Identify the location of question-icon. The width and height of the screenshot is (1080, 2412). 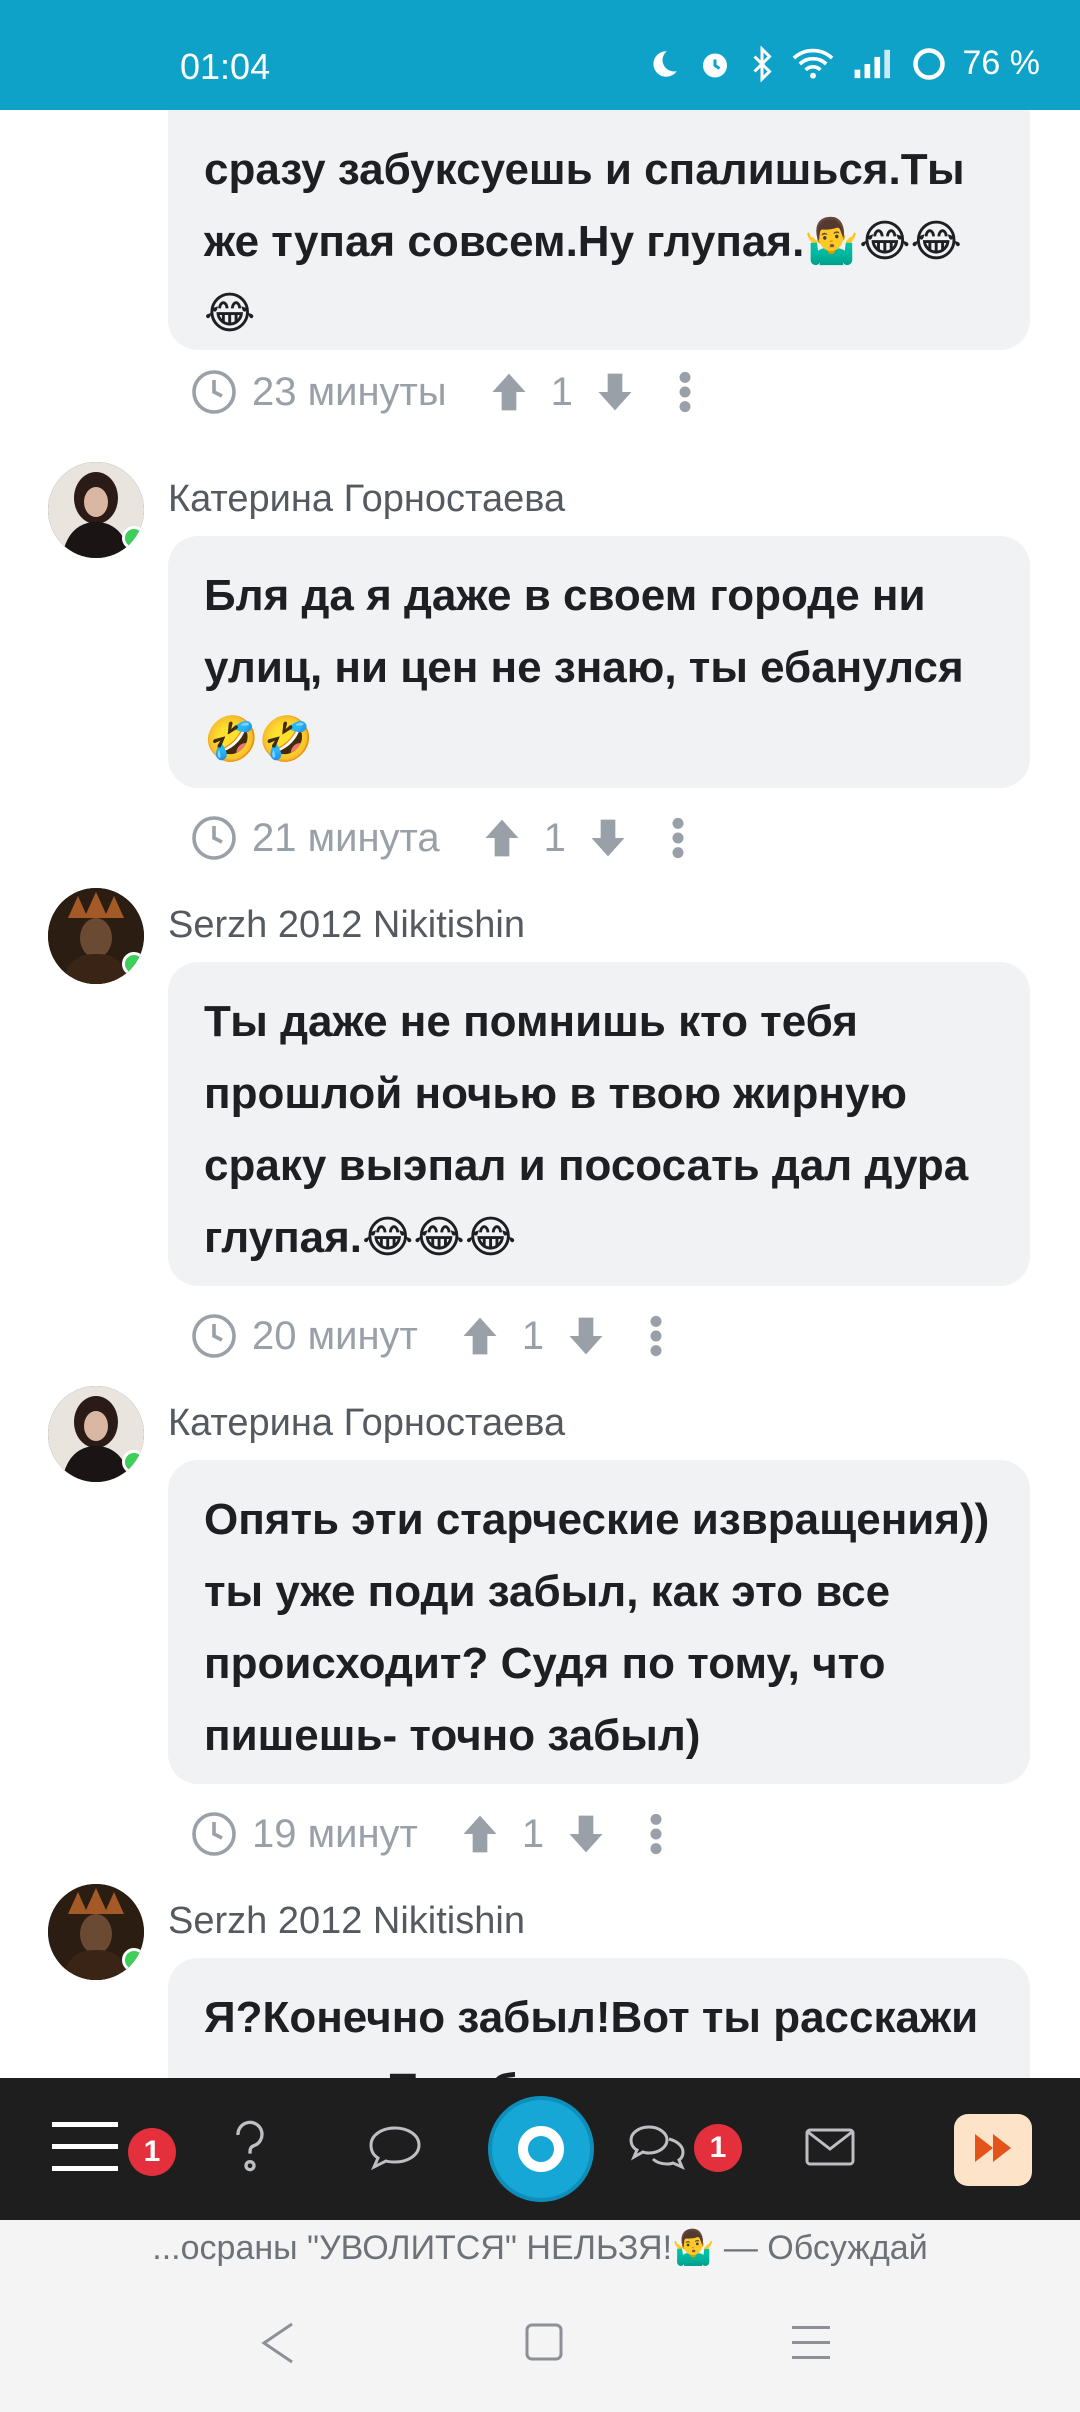
(250, 2149).